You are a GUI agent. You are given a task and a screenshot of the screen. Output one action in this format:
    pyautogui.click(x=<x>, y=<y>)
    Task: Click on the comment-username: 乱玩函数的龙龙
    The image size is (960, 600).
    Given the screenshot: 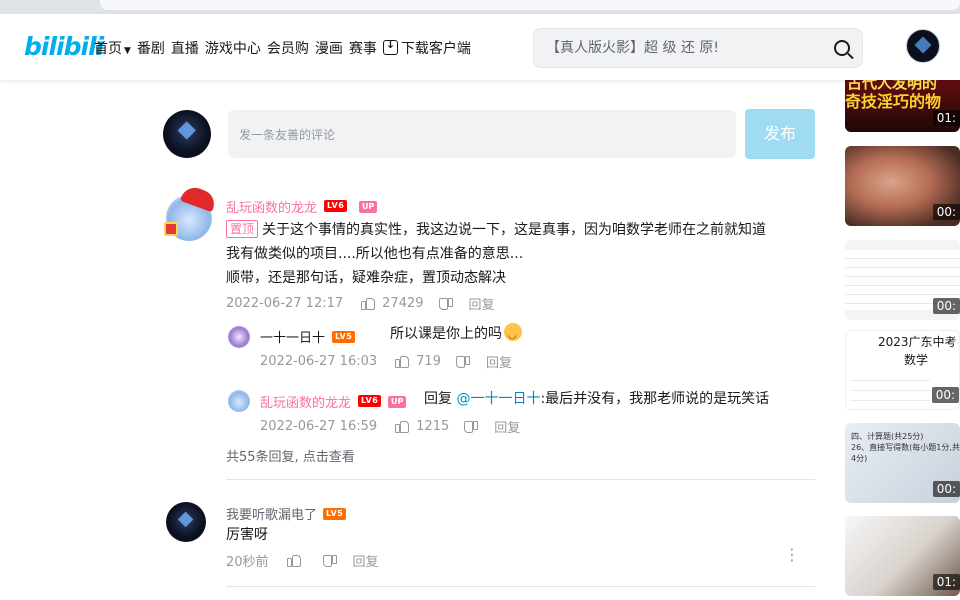 What is the action you would take?
    pyautogui.click(x=271, y=206)
    